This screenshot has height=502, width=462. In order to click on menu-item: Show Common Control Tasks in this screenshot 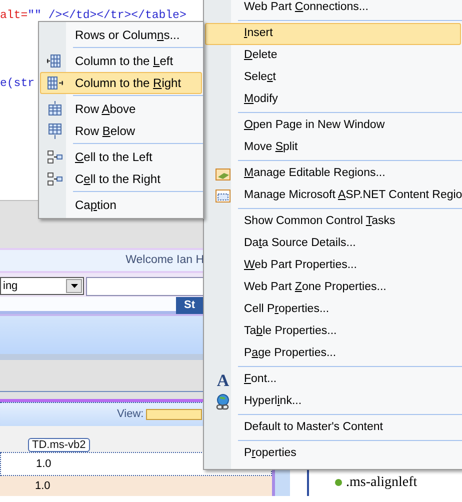, I will do `click(333, 222)`.